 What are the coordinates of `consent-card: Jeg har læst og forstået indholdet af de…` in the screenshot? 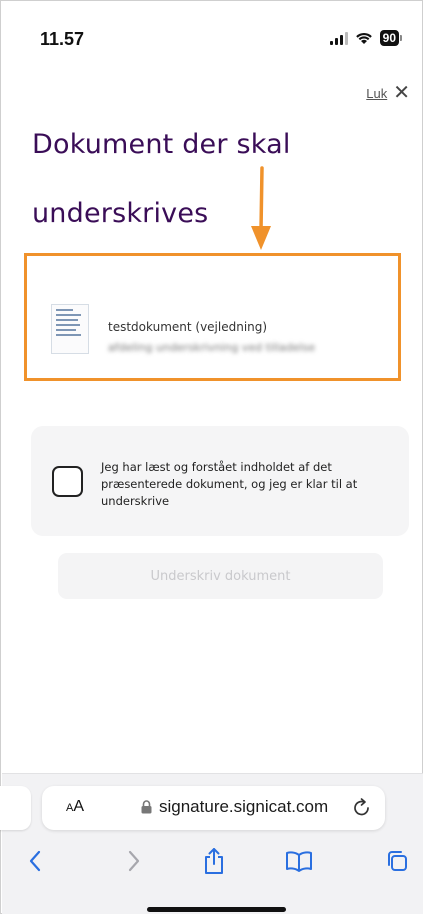 It's located at (220, 481).